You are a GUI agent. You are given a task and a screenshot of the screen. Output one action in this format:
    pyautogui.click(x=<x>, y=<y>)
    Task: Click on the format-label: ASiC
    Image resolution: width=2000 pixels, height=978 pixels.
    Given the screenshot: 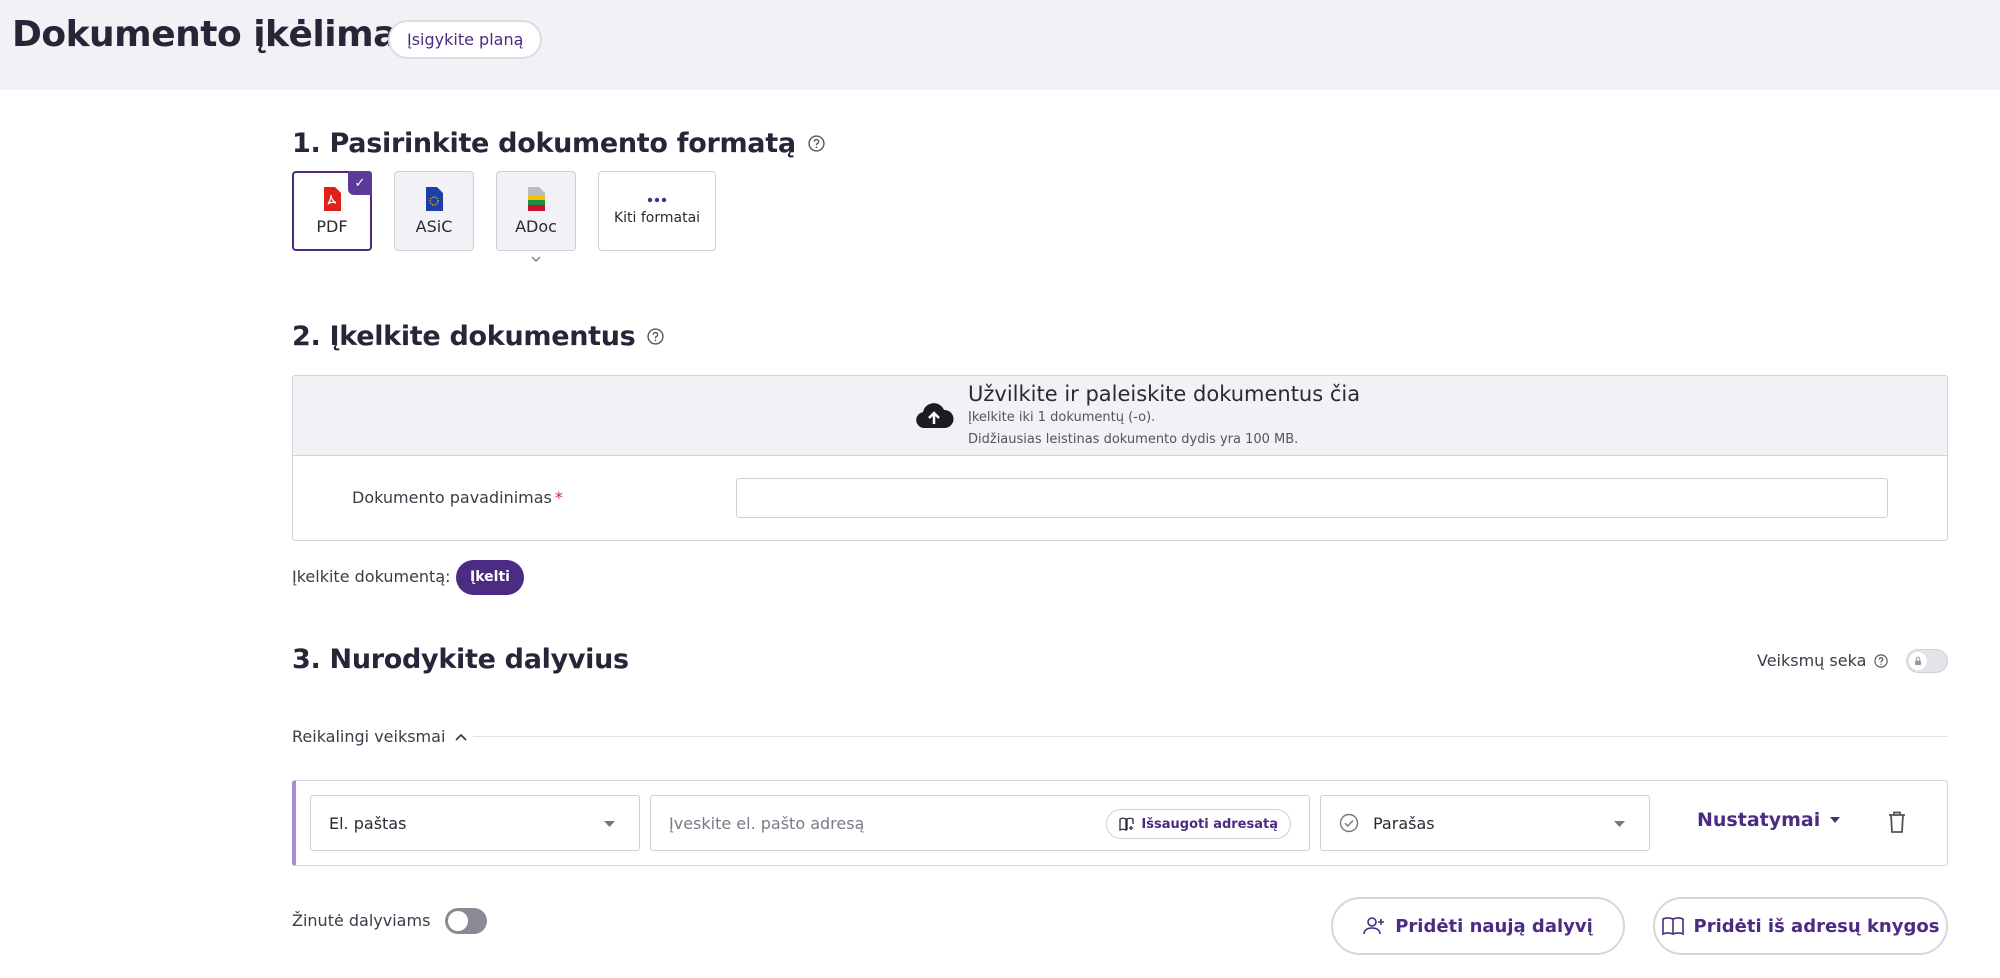 What is the action you would take?
    pyautogui.click(x=434, y=226)
    